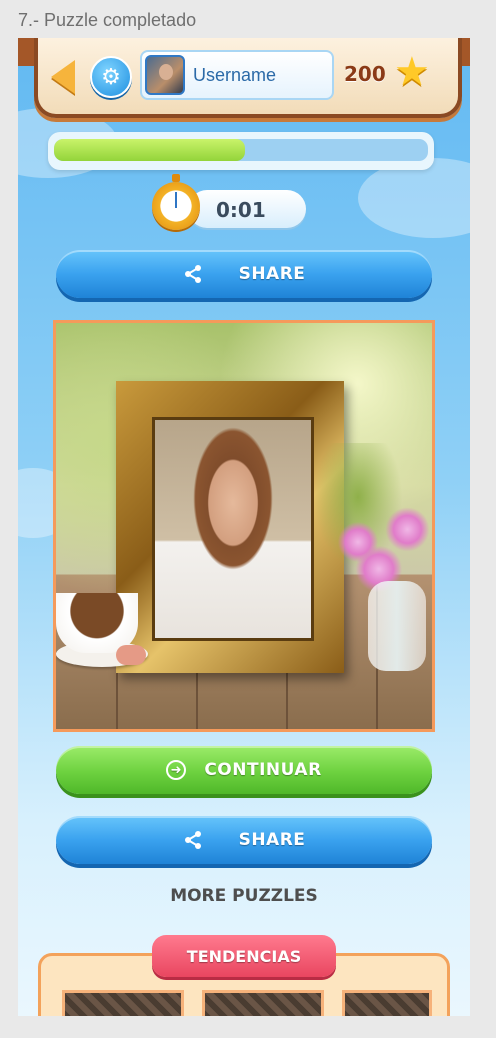 This screenshot has height=1038, width=496. Describe the element at coordinates (412, 72) in the screenshot. I see `star-icon: ★` at that location.